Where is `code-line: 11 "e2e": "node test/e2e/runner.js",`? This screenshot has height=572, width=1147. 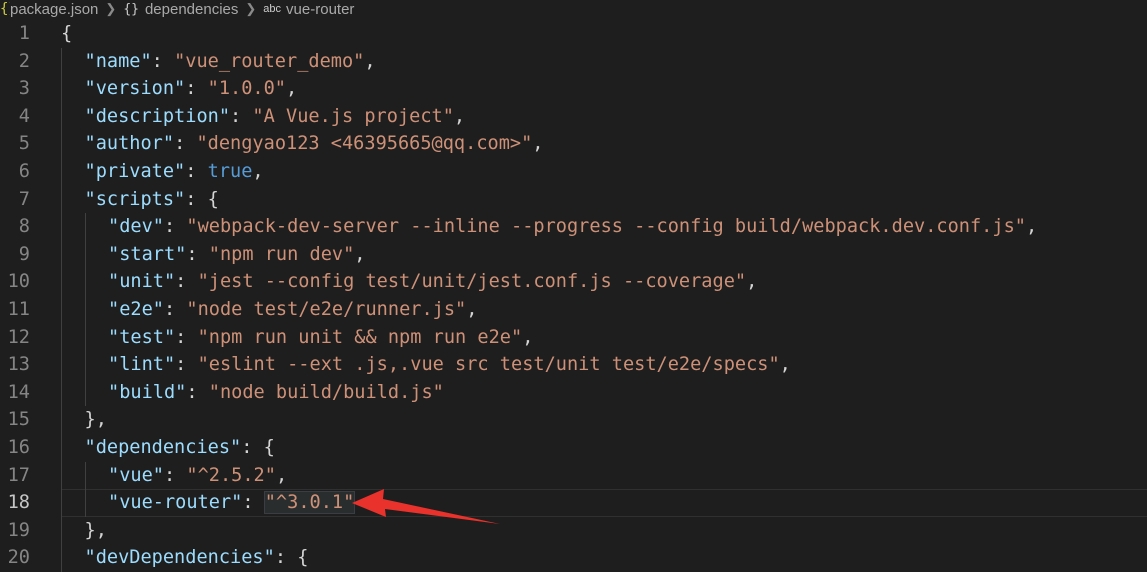 code-line: 11 "e2e": "node test/e2e/runner.js", is located at coordinates (573, 310).